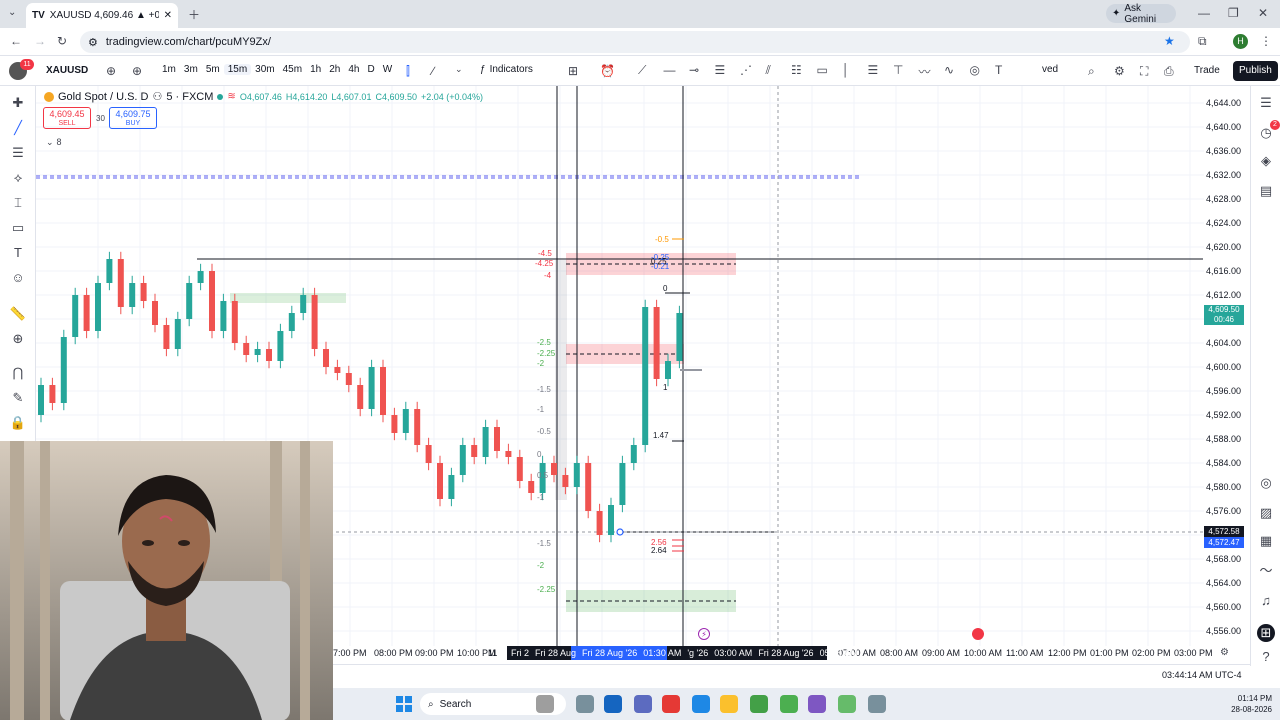  I want to click on timeframe-15m: 15m, so click(237, 69).